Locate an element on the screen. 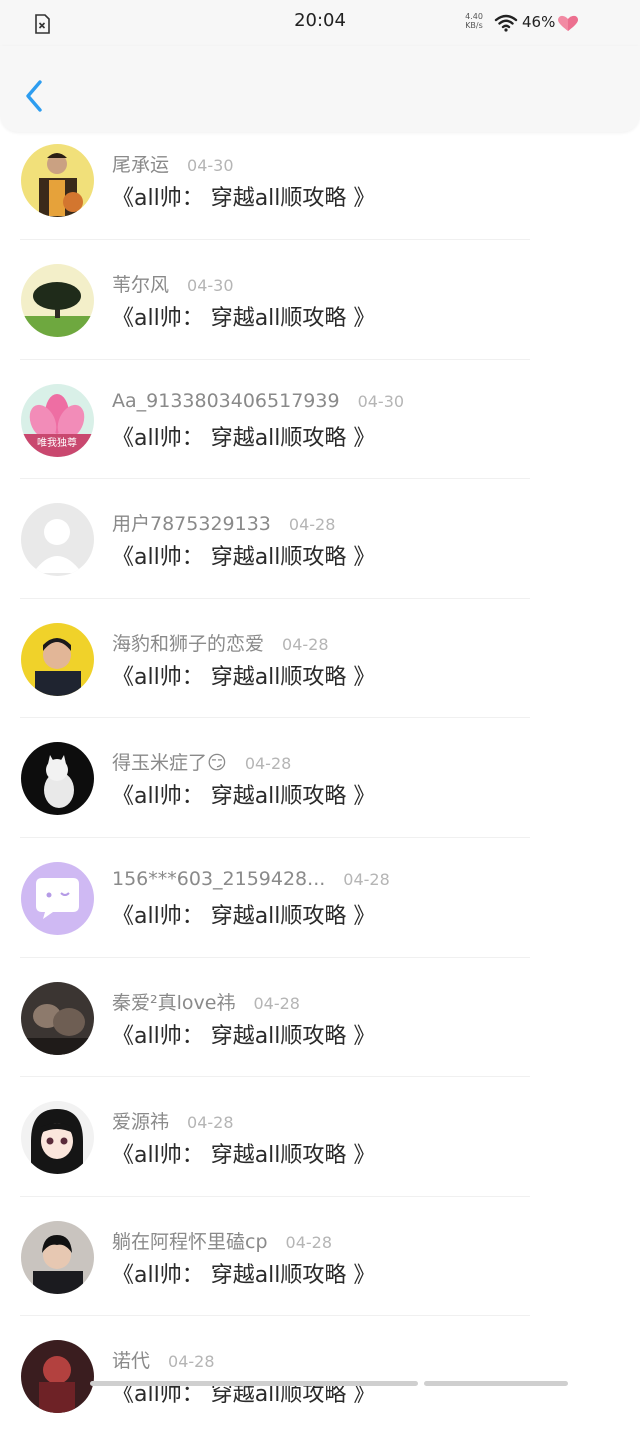  header-bar is located at coordinates (320, 89).